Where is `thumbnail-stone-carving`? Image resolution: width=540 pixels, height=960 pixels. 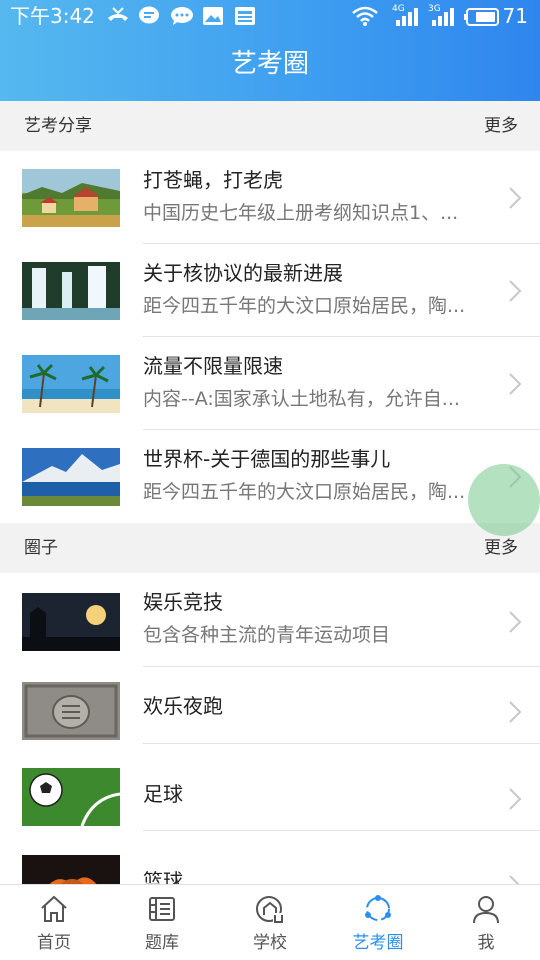 thumbnail-stone-carving is located at coordinates (71, 711).